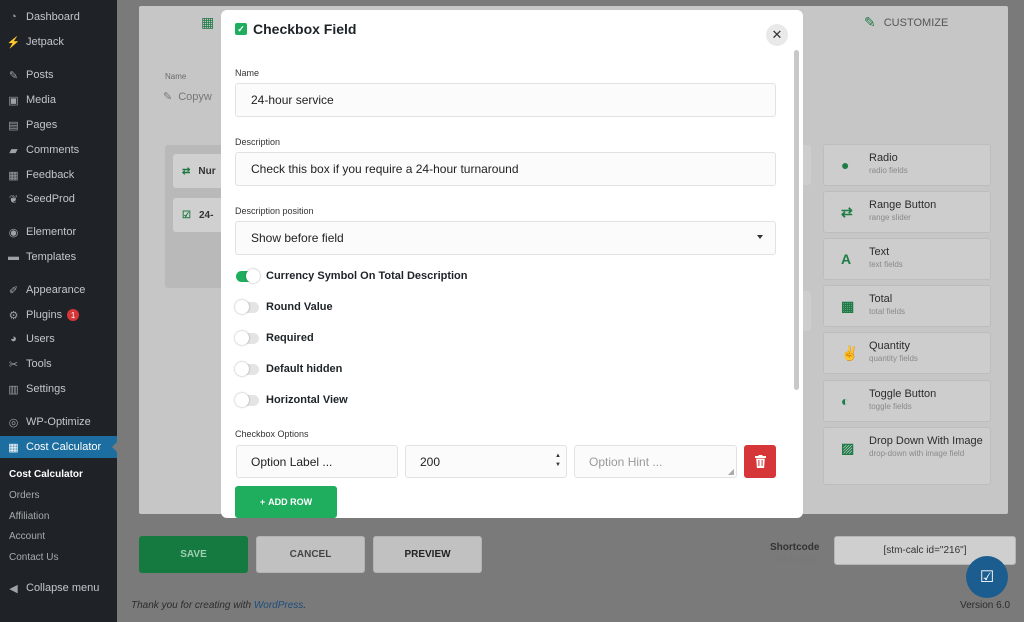  I want to click on sidebar-item-appearance: ✐ Appearance, so click(58, 290).